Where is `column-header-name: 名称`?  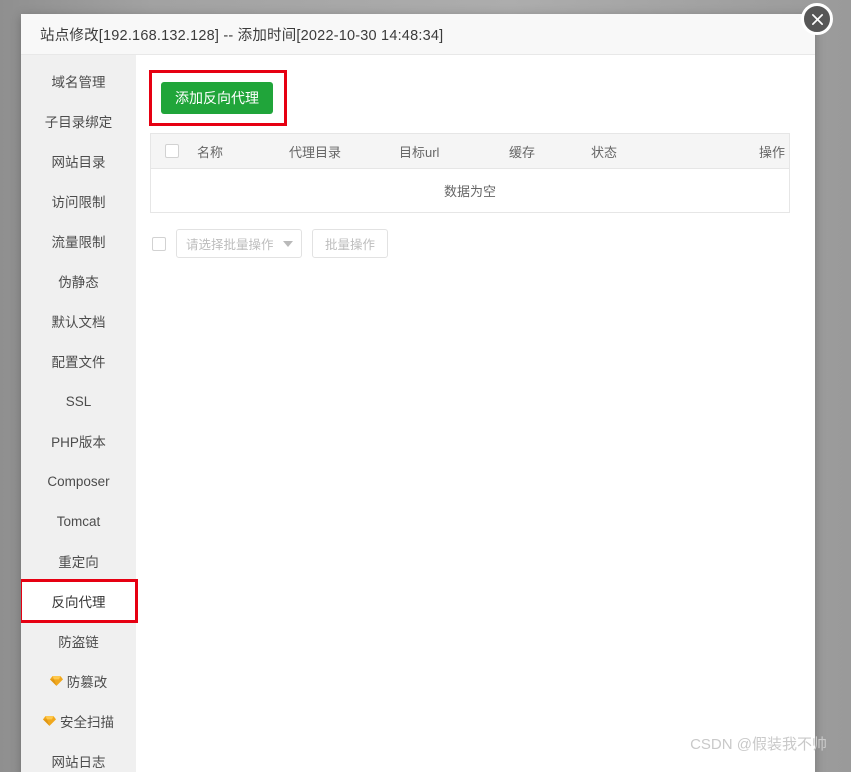 column-header-name: 名称 is located at coordinates (210, 152).